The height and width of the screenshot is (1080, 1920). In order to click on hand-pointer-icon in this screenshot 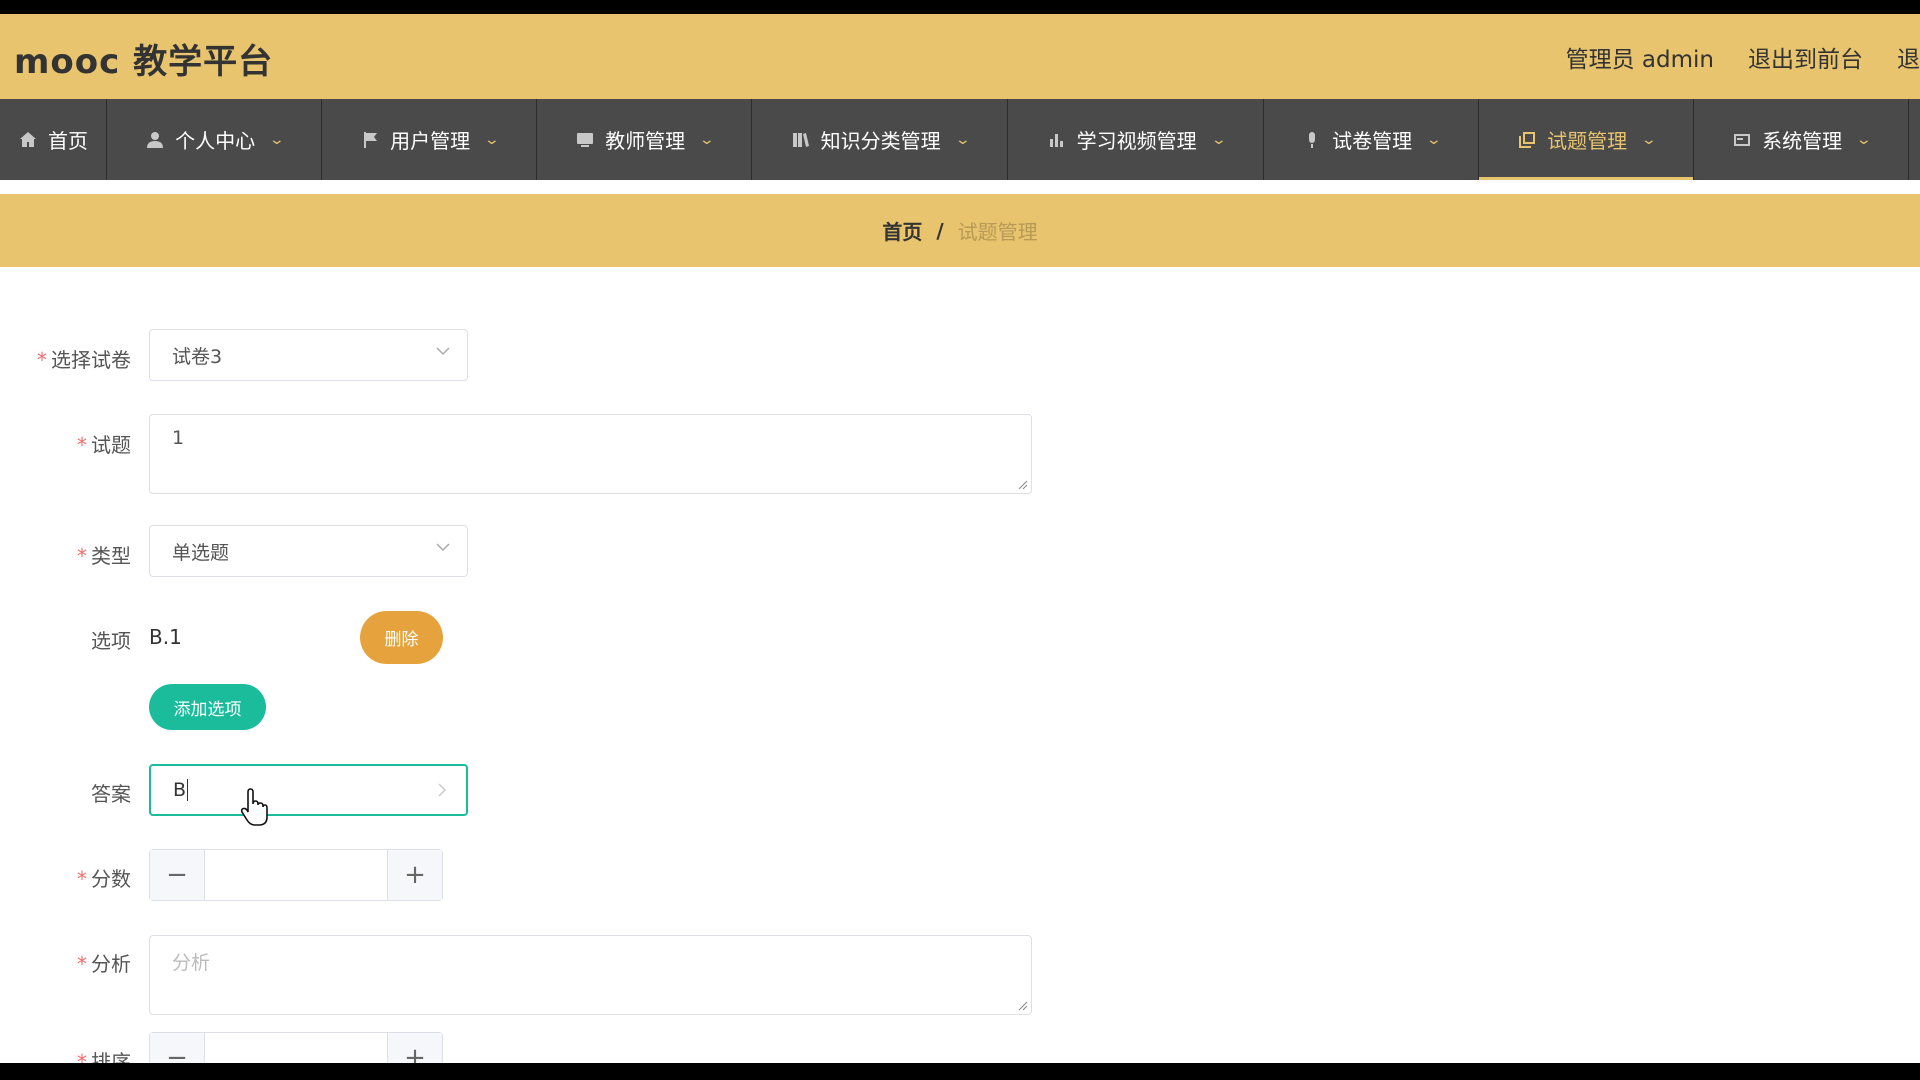, I will do `click(254, 807)`.